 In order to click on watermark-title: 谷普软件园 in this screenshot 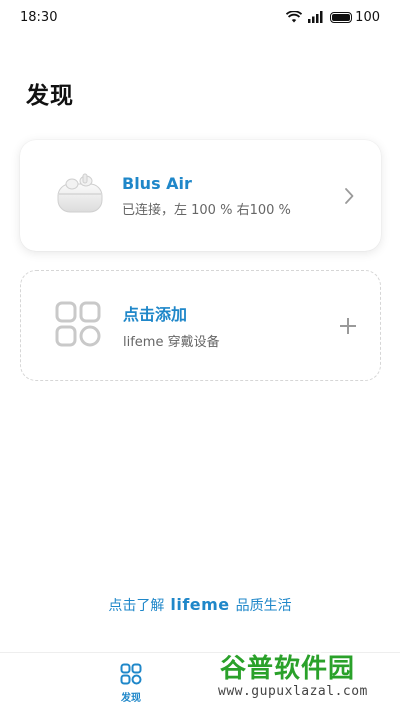, I will do `click(288, 669)`.